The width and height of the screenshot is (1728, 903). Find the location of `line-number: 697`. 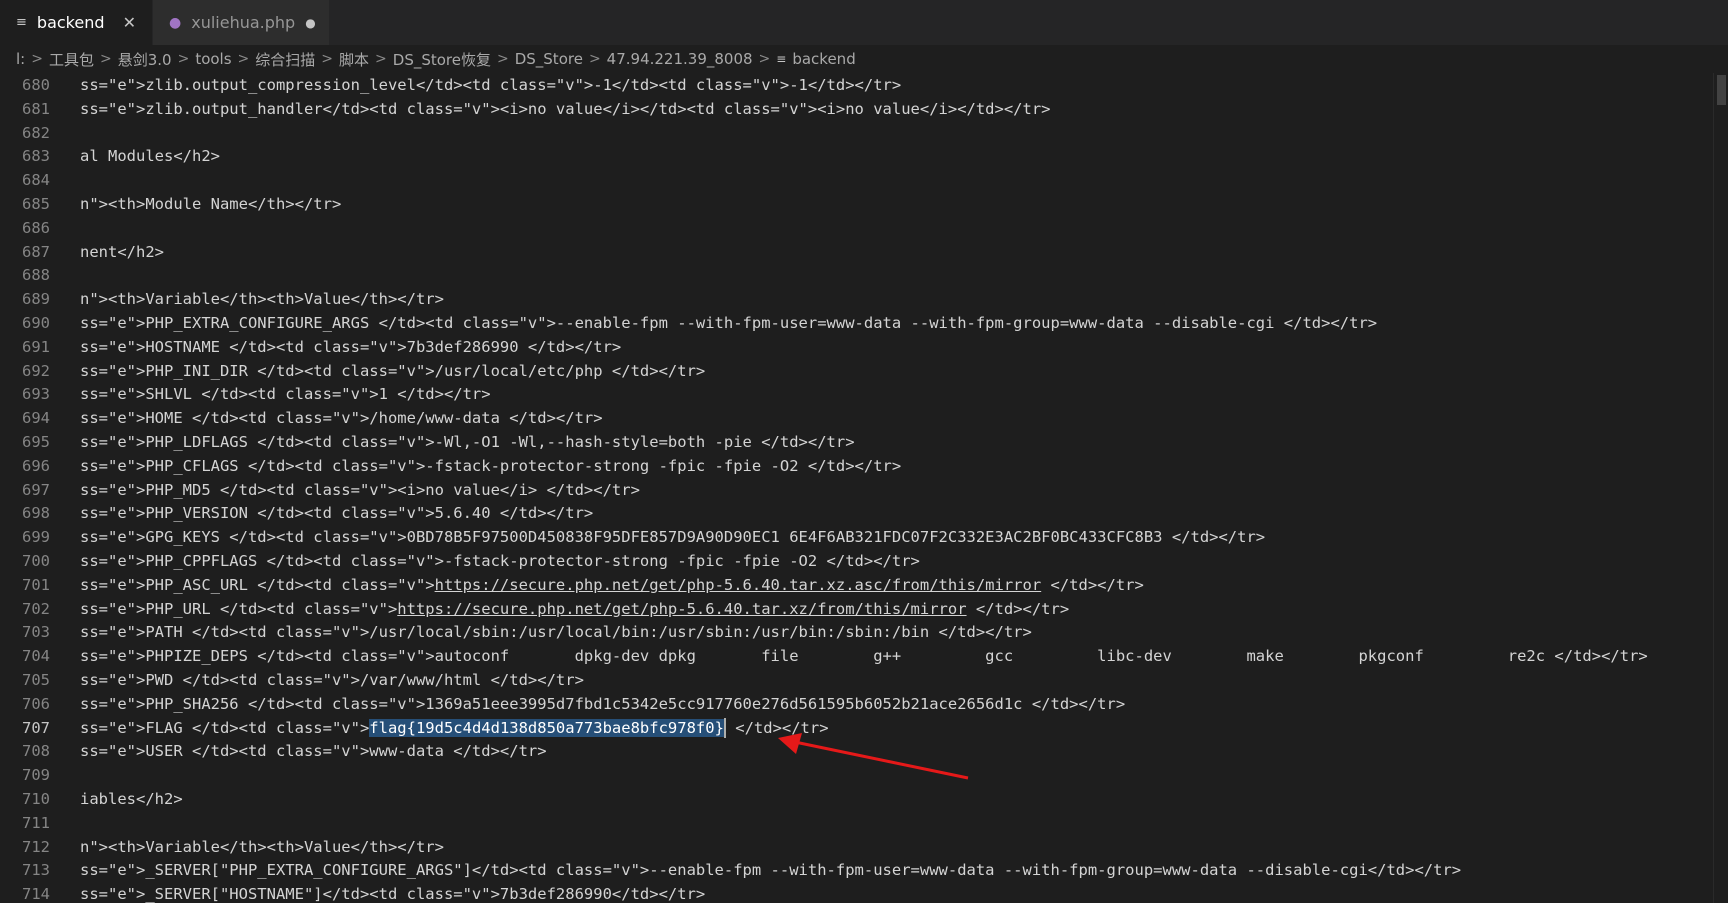

line-number: 697 is located at coordinates (36, 489).